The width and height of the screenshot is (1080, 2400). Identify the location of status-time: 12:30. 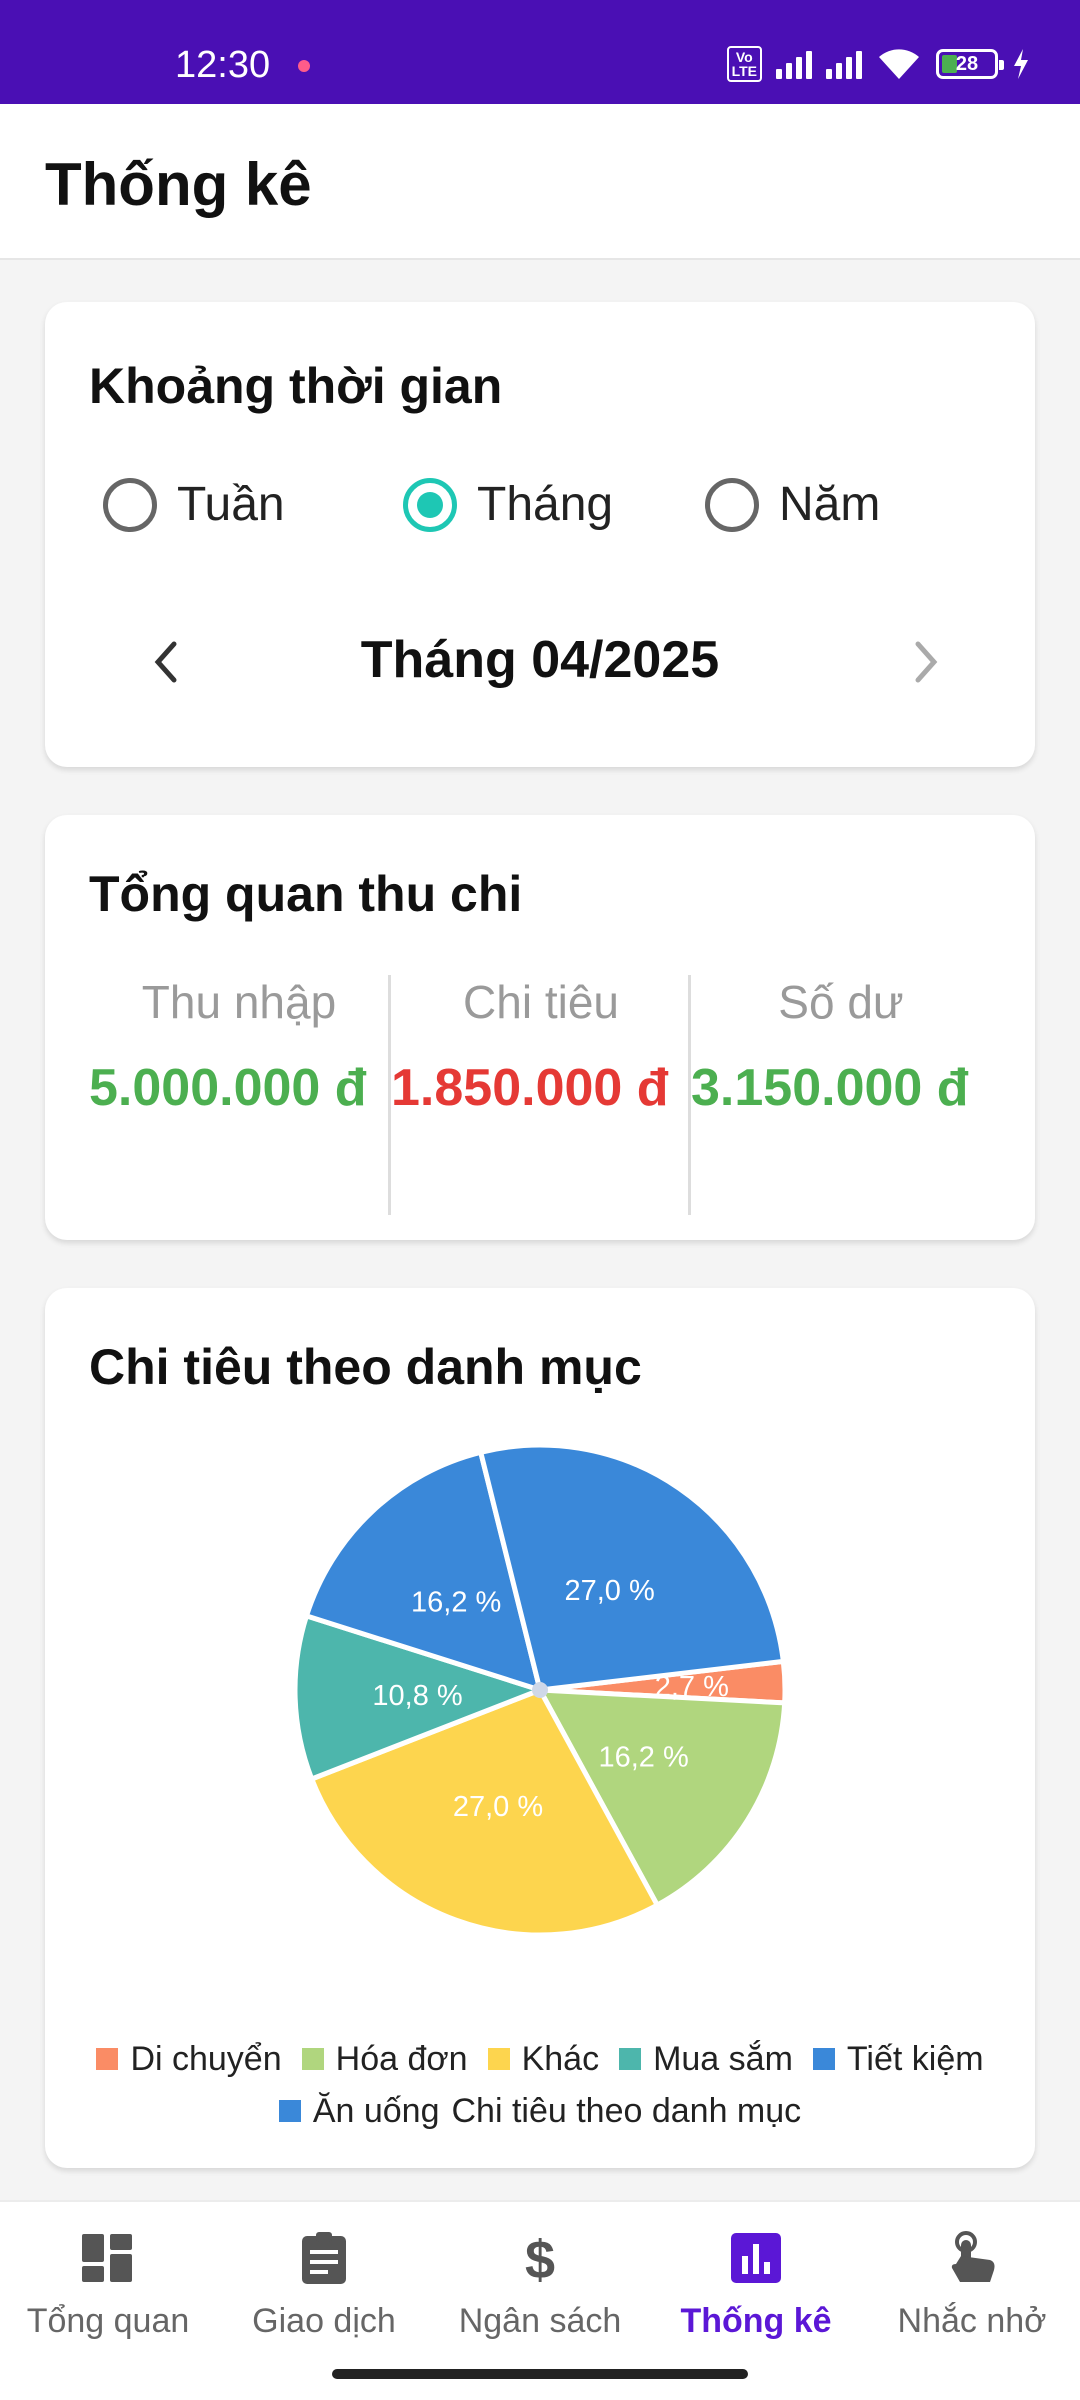
(223, 65).